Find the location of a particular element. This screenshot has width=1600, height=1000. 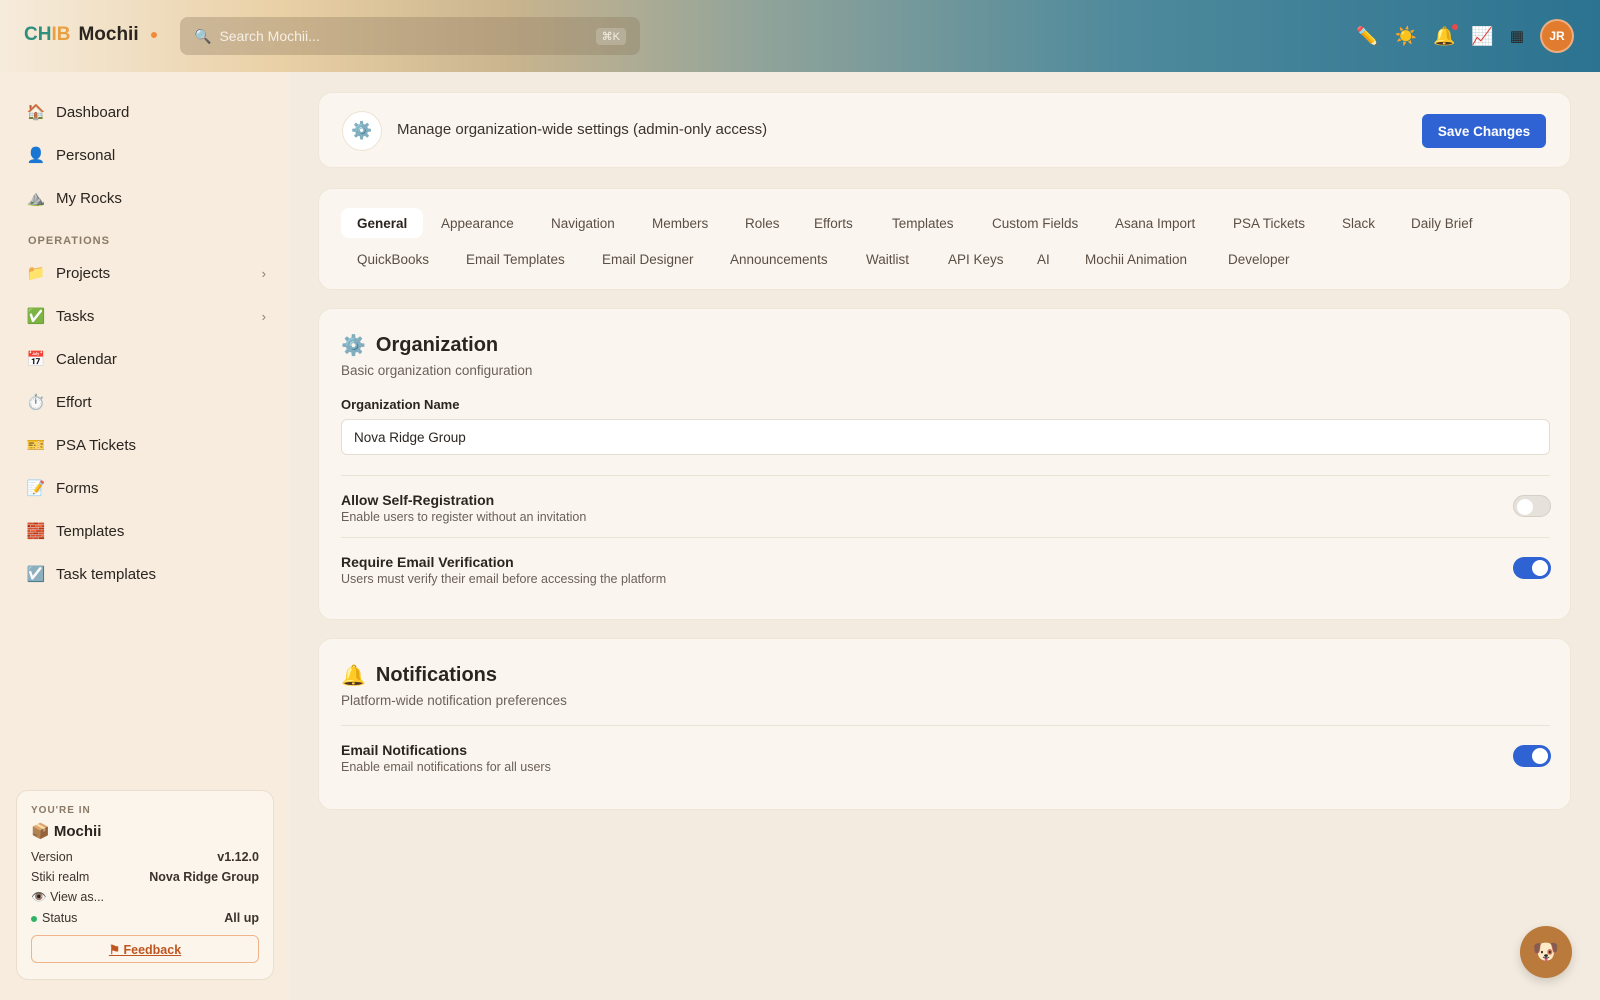

sidebar-item-projects: 📁 Projects › is located at coordinates (146, 273).